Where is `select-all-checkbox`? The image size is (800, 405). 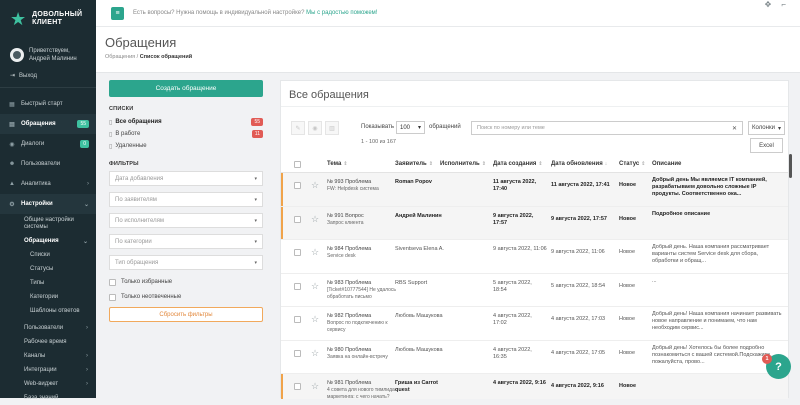
select-all-checkbox is located at coordinates (297, 164).